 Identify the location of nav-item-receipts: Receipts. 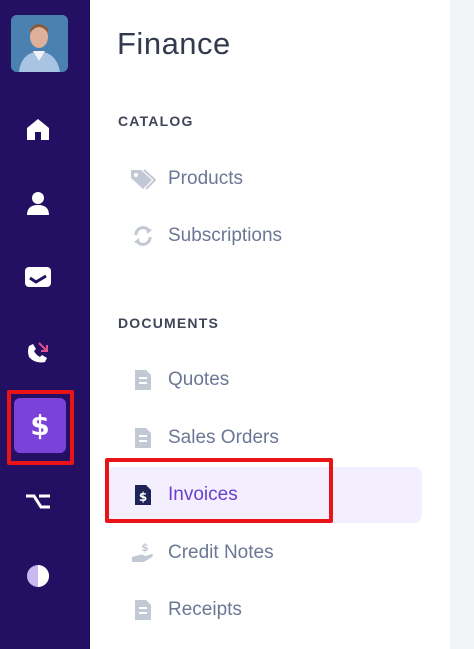
(264, 610).